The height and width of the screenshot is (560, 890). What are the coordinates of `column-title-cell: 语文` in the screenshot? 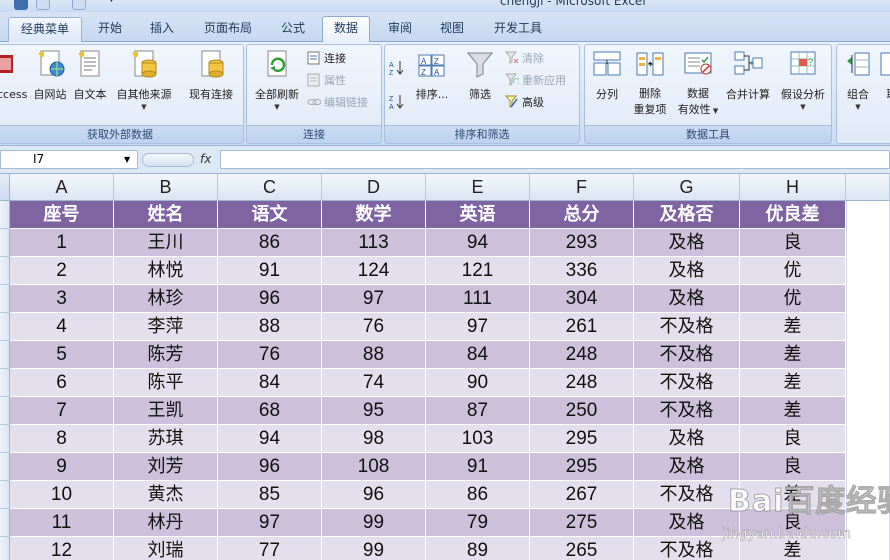 It's located at (270, 215).